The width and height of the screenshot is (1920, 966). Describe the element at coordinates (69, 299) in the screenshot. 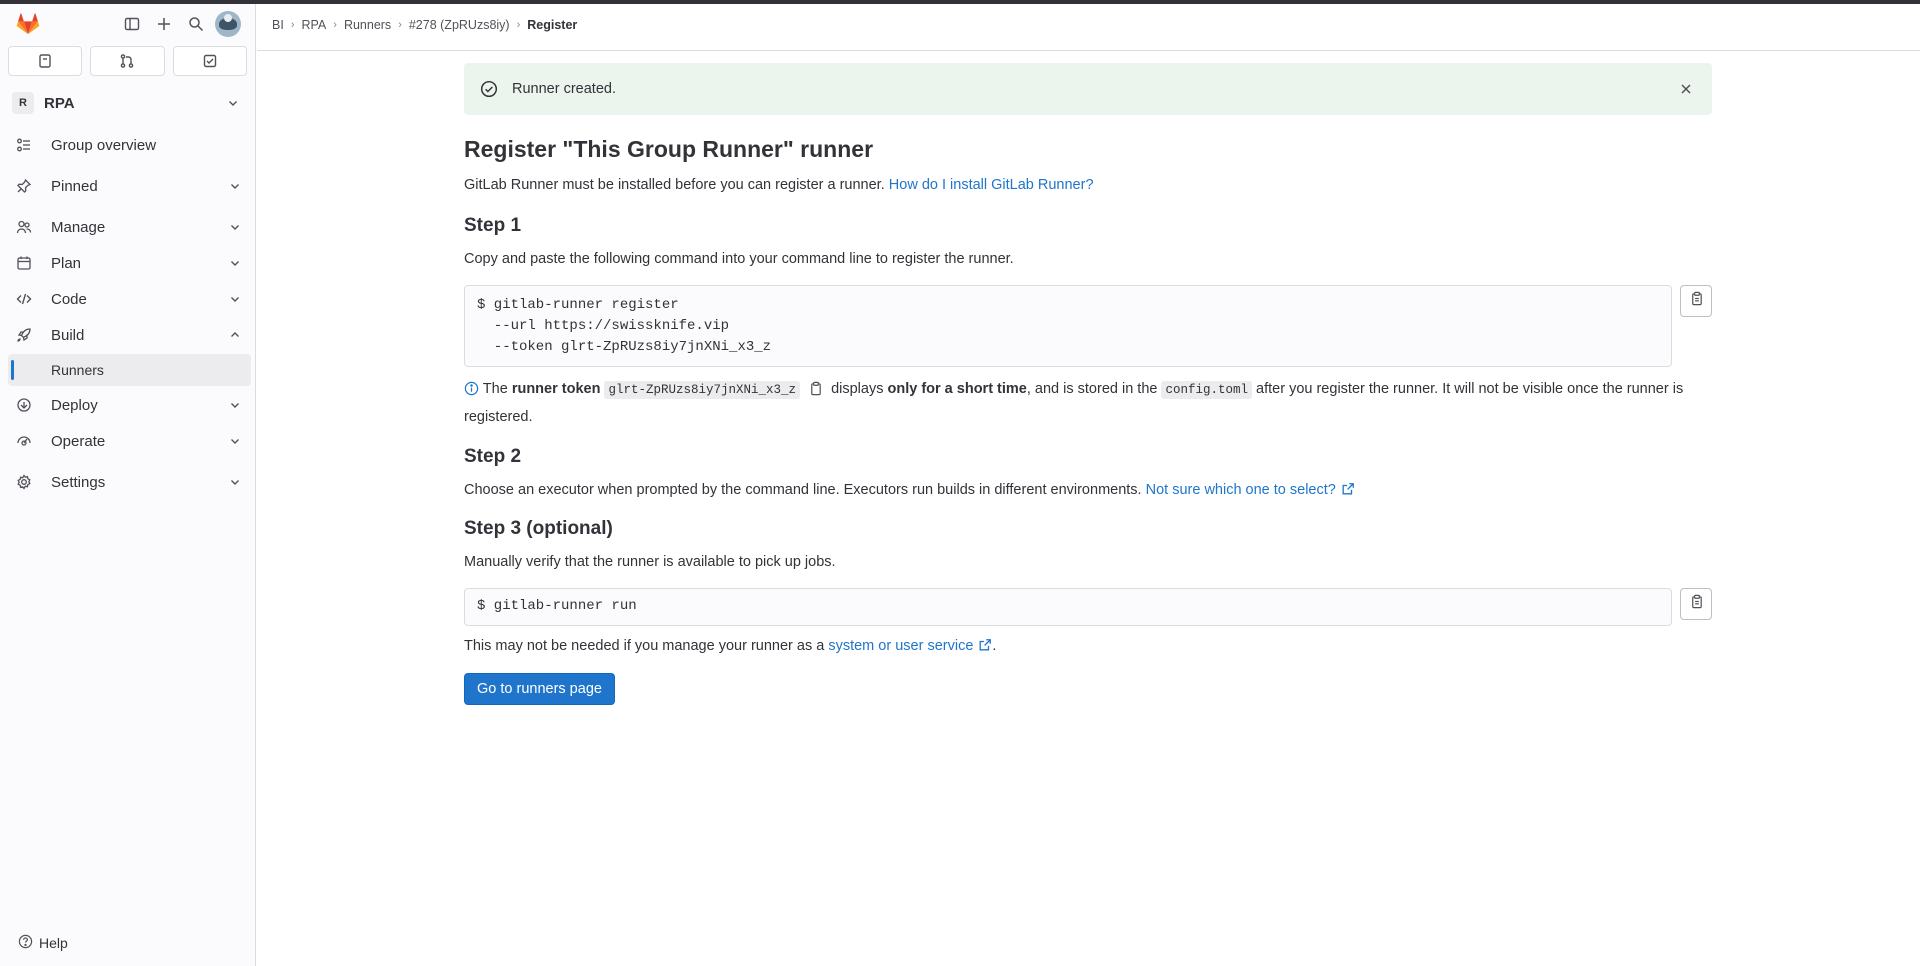

I see `sidebar-item-label: Code` at that location.